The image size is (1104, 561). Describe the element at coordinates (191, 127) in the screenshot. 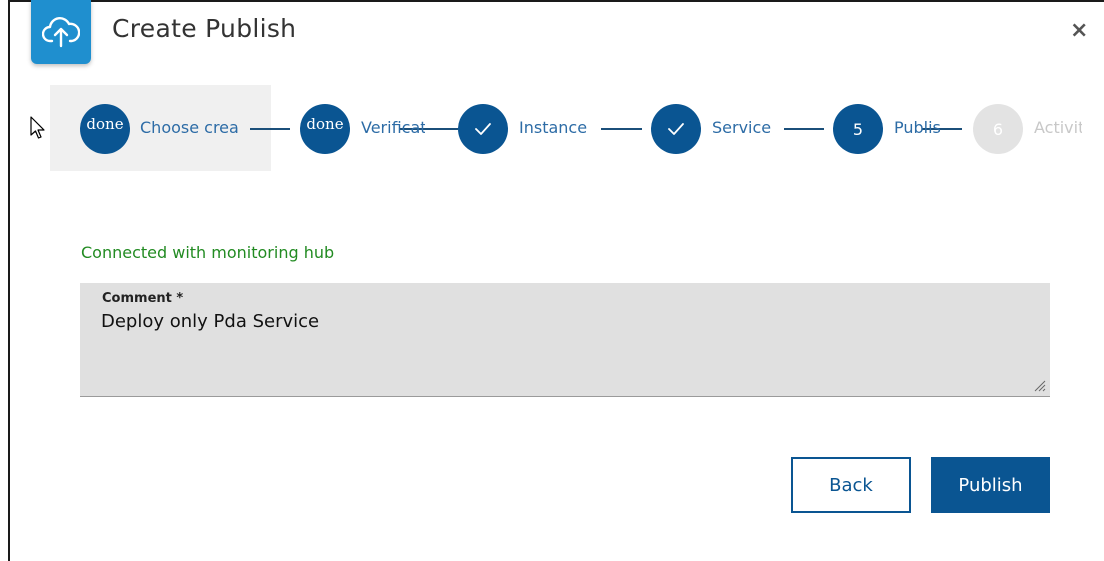

I see `step-1-label: Choose crea` at that location.